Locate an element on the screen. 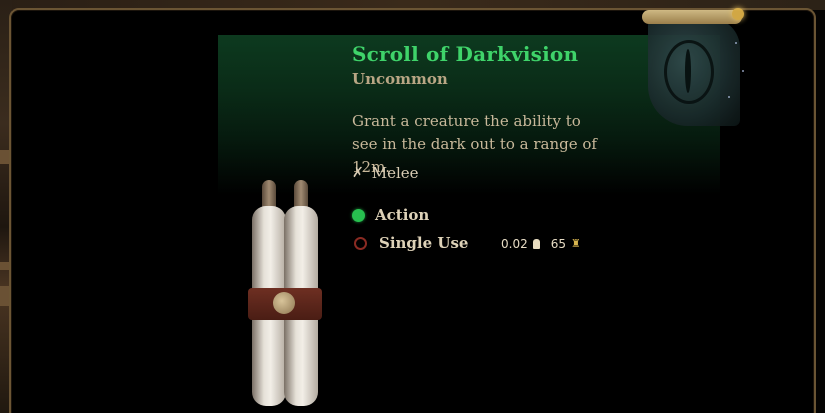 This screenshot has height=413, width=825. crossed-swords-icon: ✗ is located at coordinates (358, 173).